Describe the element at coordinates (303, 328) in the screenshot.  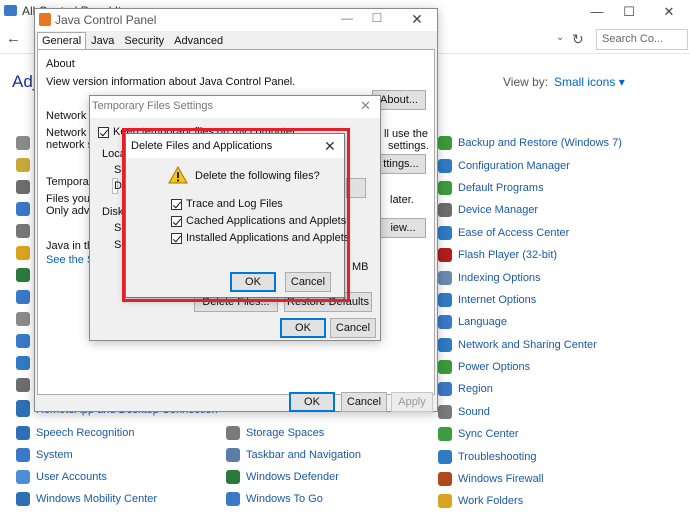
I see `temp-ok-button: OK` at that location.